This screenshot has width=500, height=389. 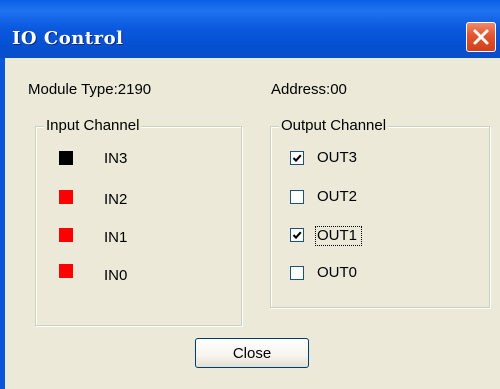 I want to click on module-type-label: Module Type:2190, so click(x=90, y=89).